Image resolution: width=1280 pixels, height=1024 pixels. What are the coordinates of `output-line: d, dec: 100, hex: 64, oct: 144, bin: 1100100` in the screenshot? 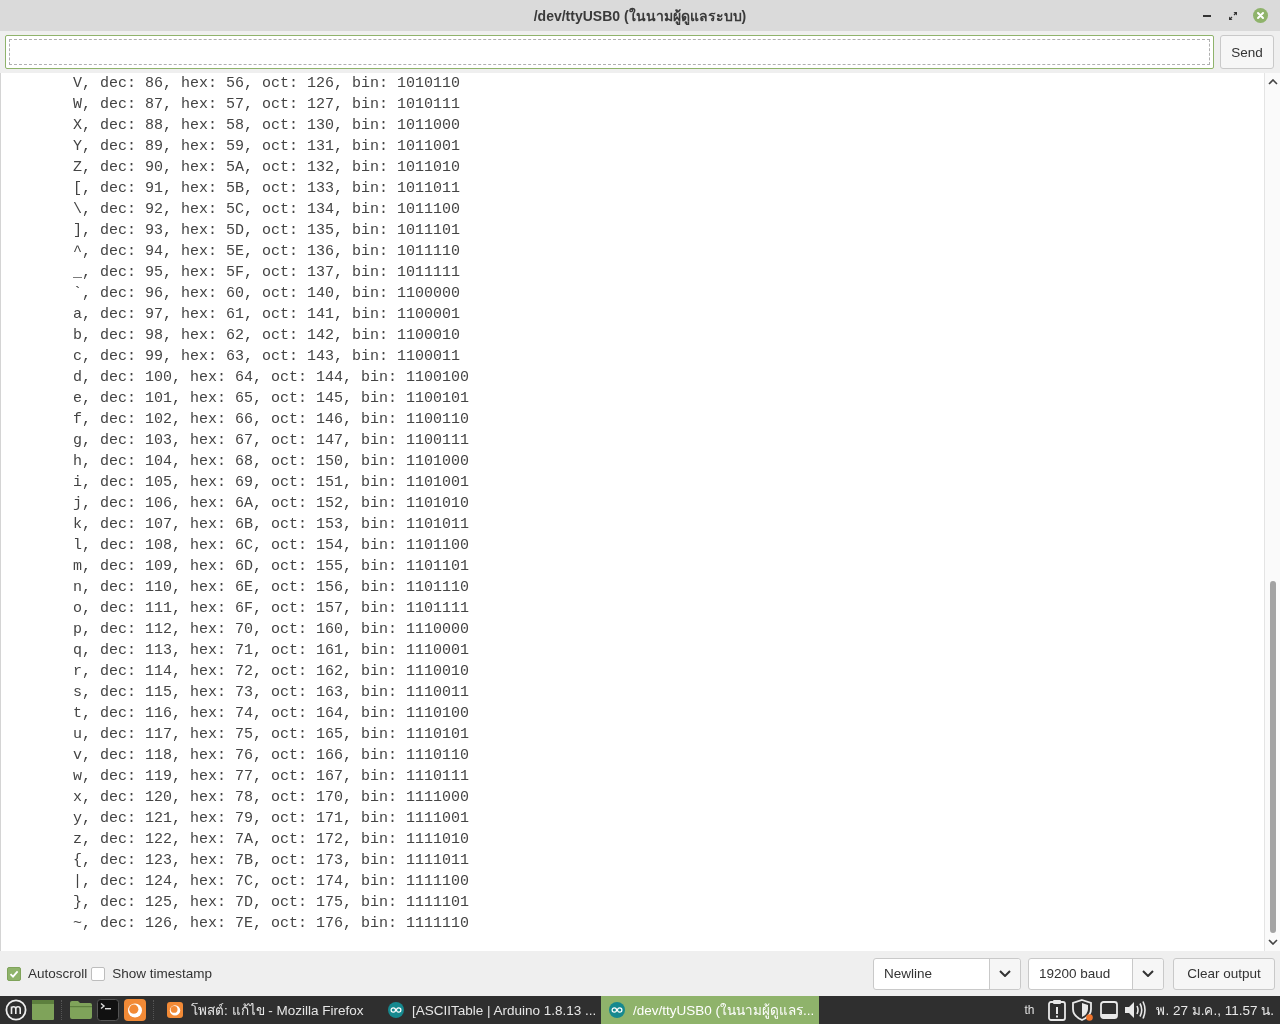 It's located at (271, 378).